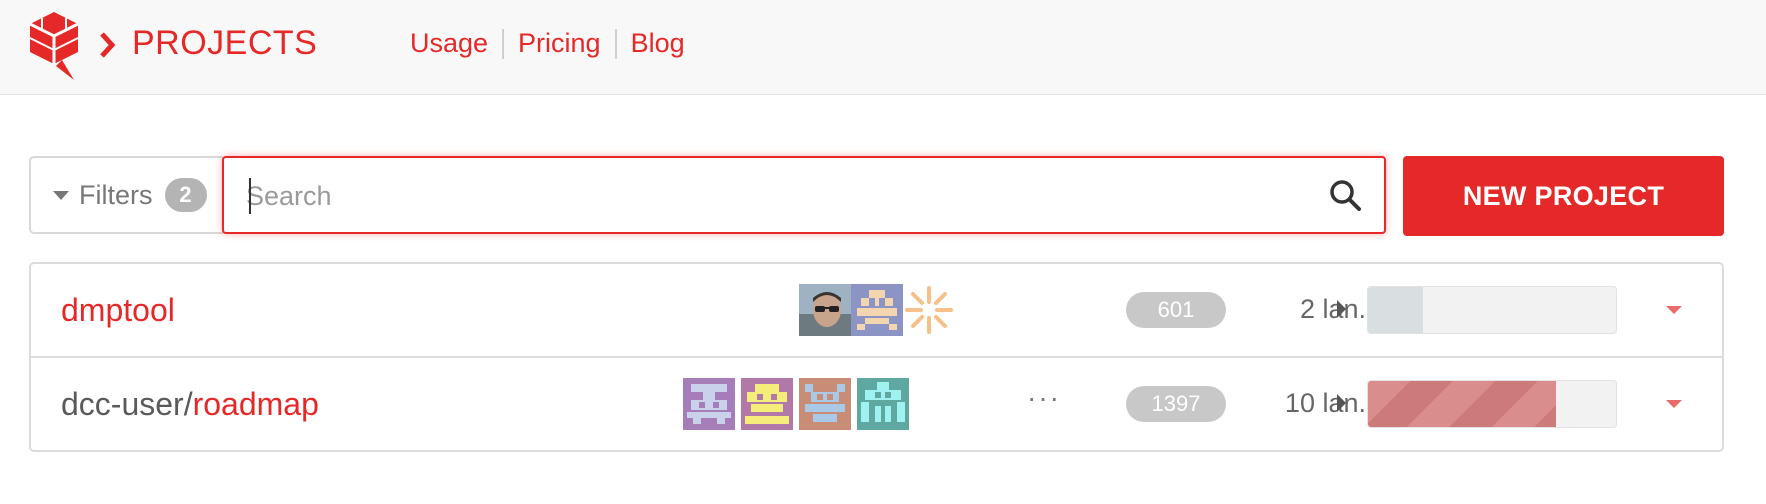 The height and width of the screenshot is (504, 1766). Describe the element at coordinates (116, 194) in the screenshot. I see `filters-label: Filters` at that location.